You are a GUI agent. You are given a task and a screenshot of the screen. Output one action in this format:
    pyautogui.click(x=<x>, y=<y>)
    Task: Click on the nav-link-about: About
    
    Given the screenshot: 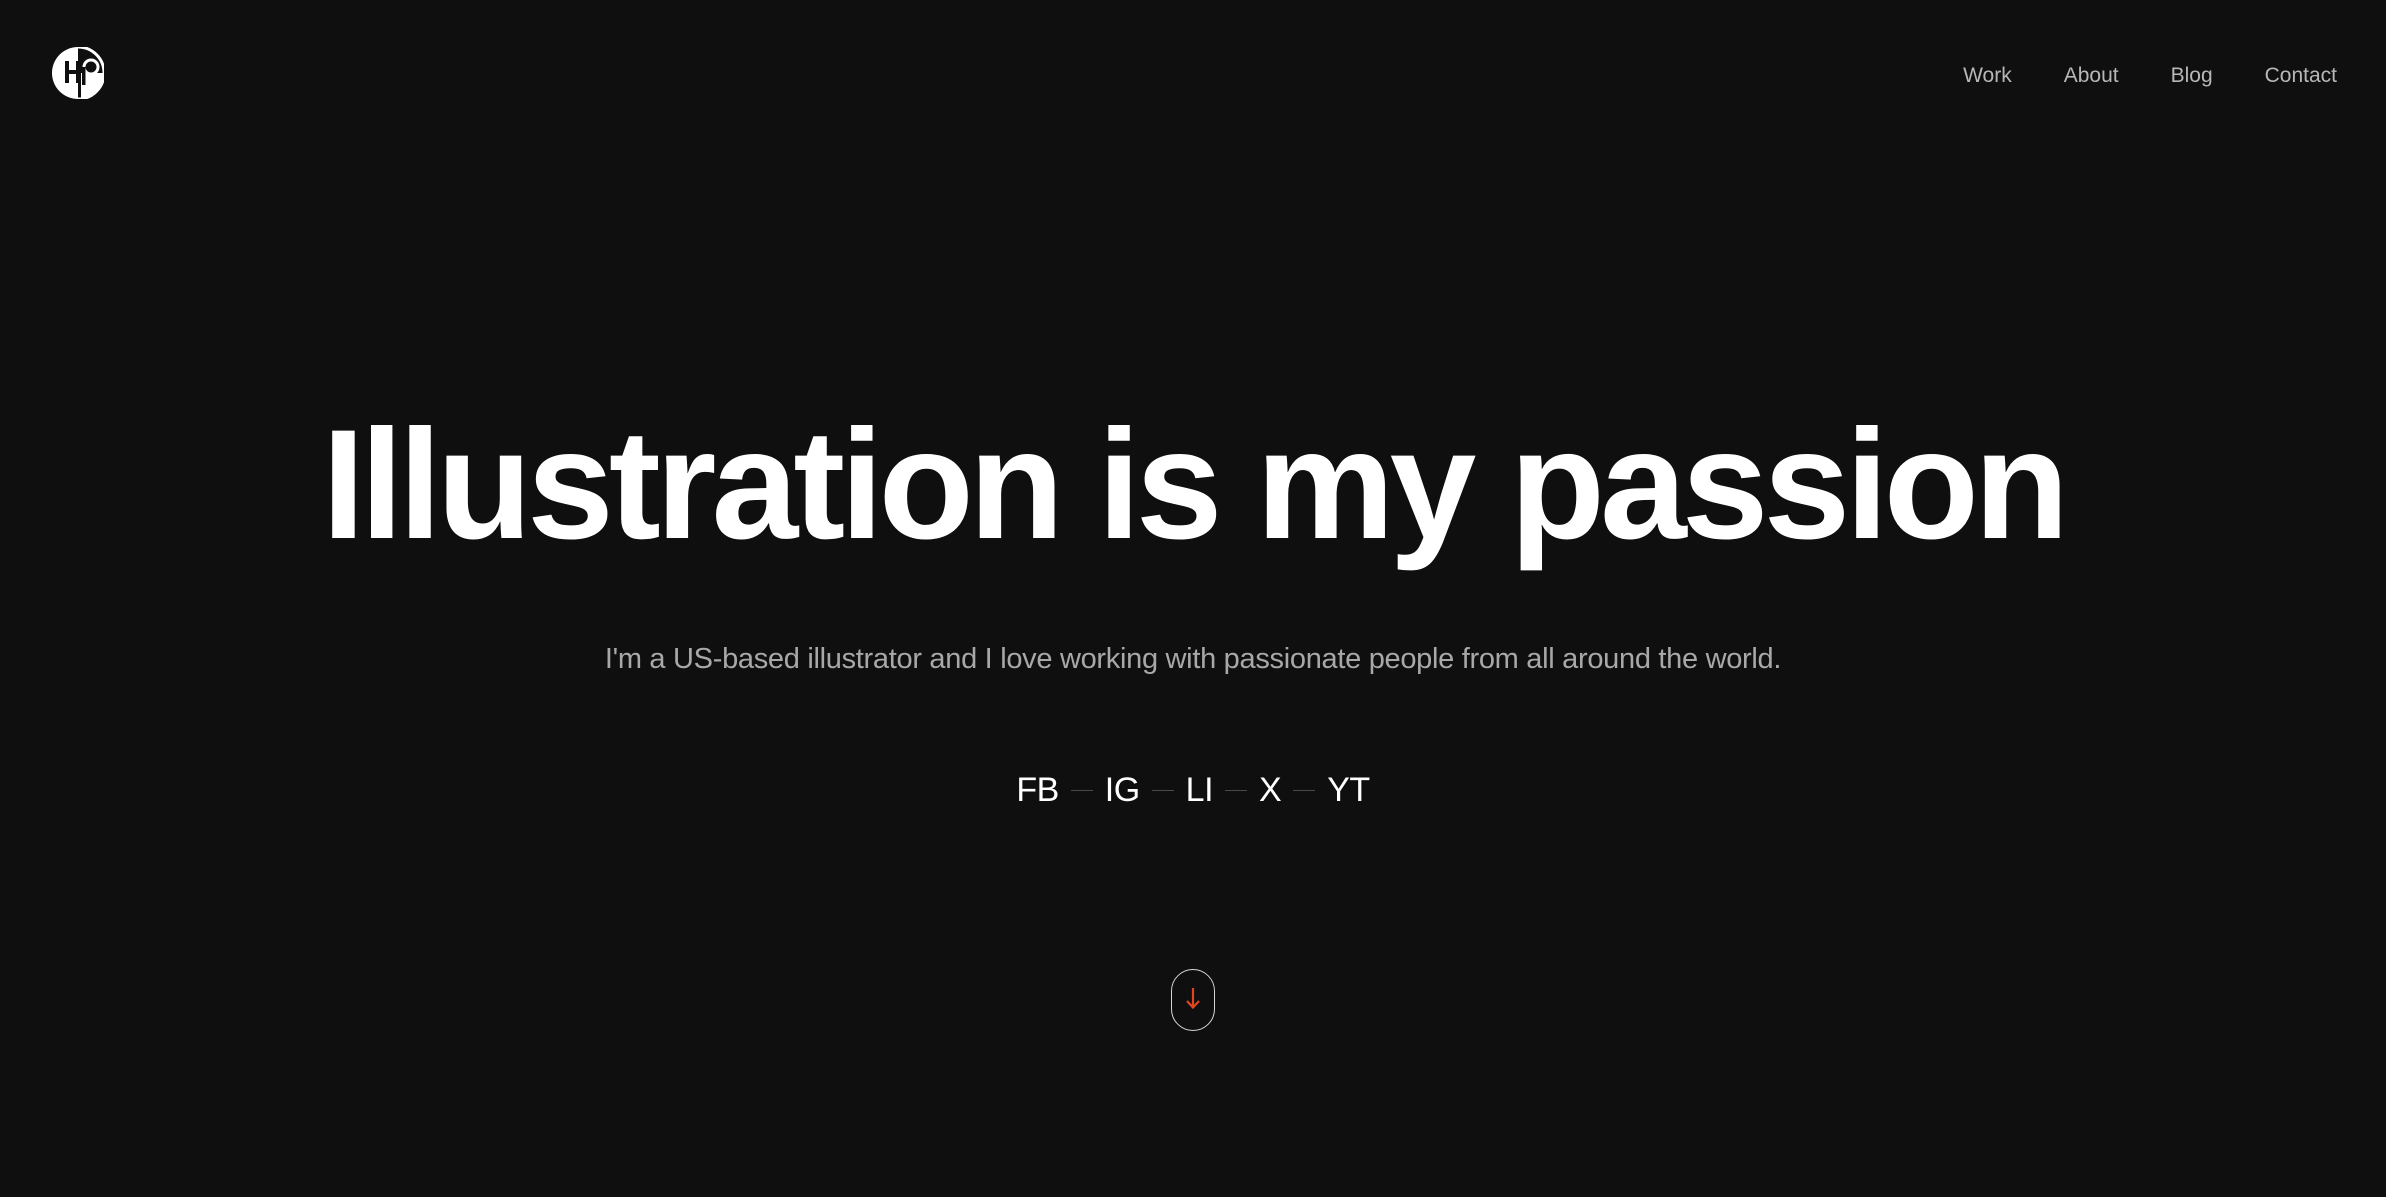 What is the action you would take?
    pyautogui.click(x=2091, y=76)
    